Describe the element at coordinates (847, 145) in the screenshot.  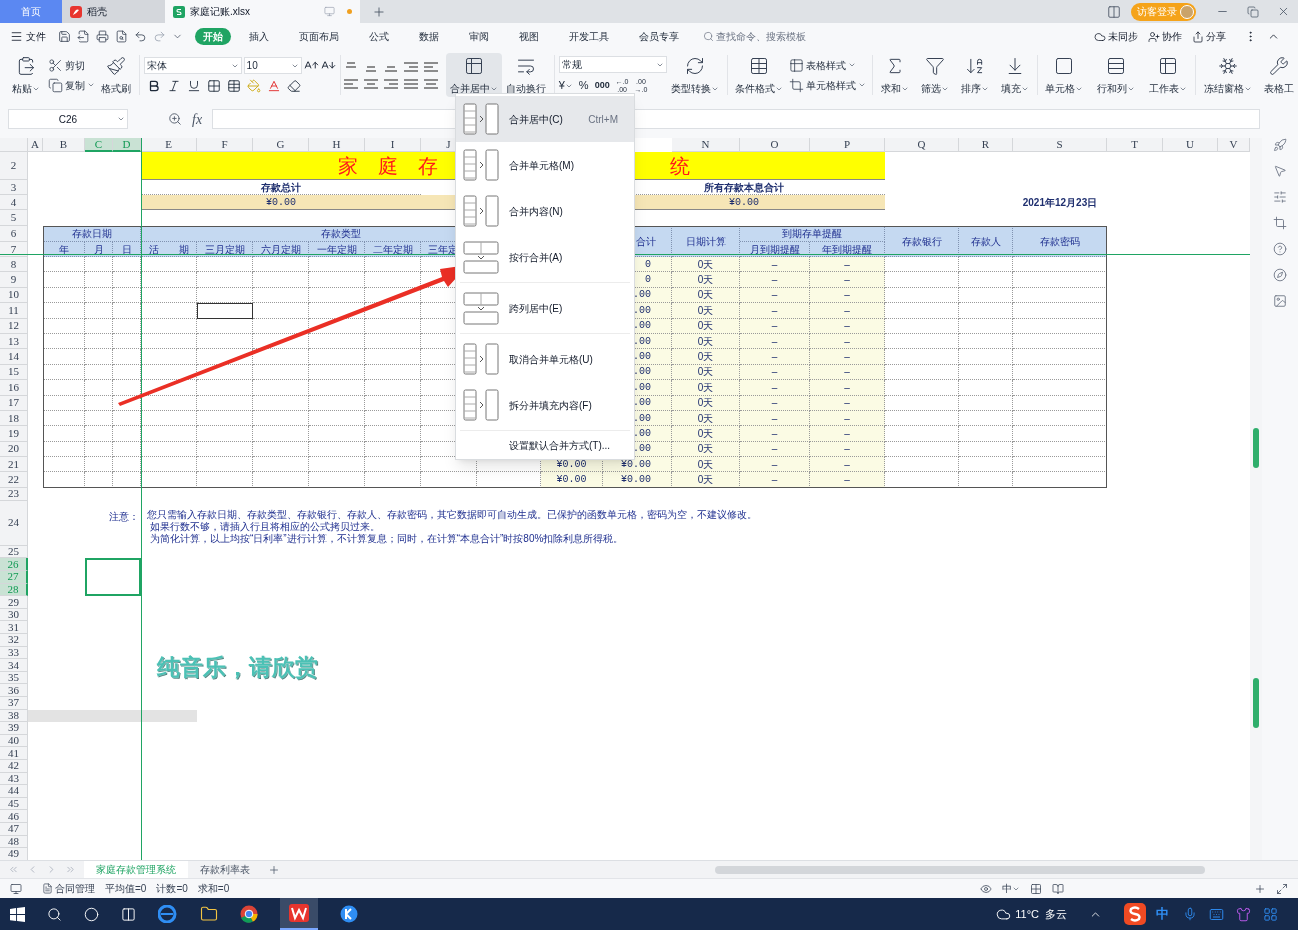
I see `column-header: P` at that location.